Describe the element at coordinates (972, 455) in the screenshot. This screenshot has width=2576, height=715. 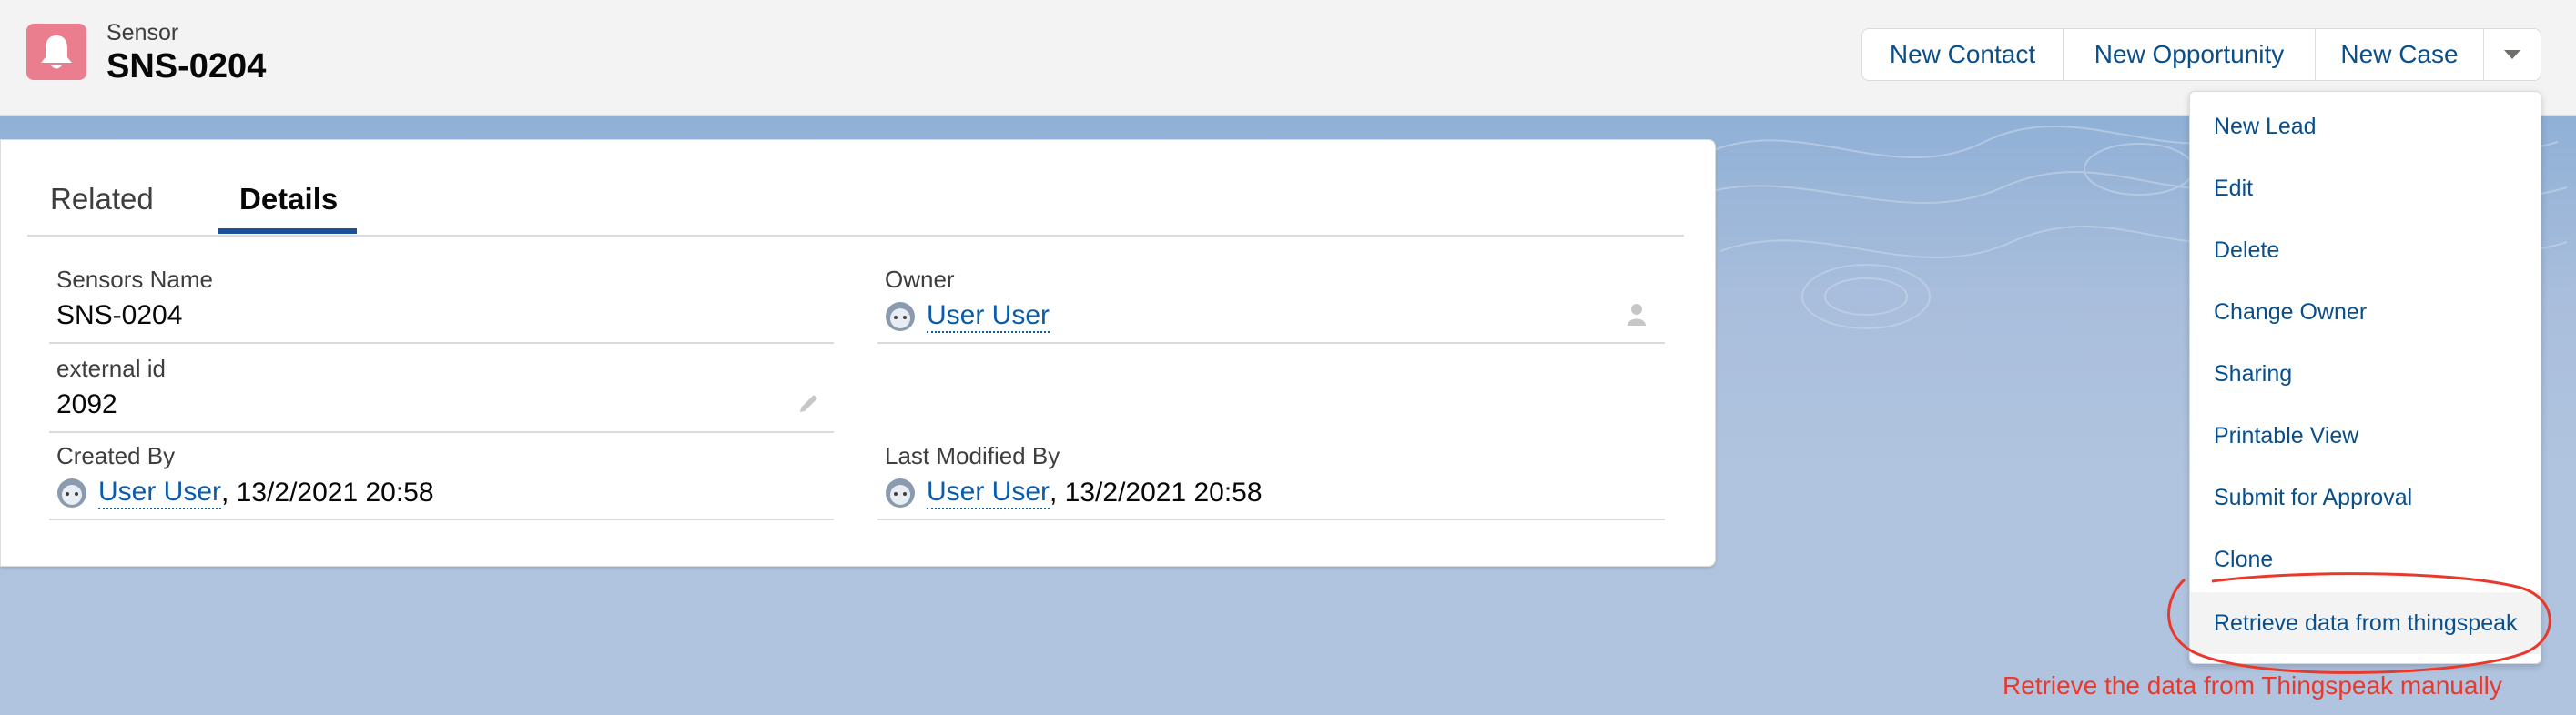
I see `field-label: Last Modified By` at that location.